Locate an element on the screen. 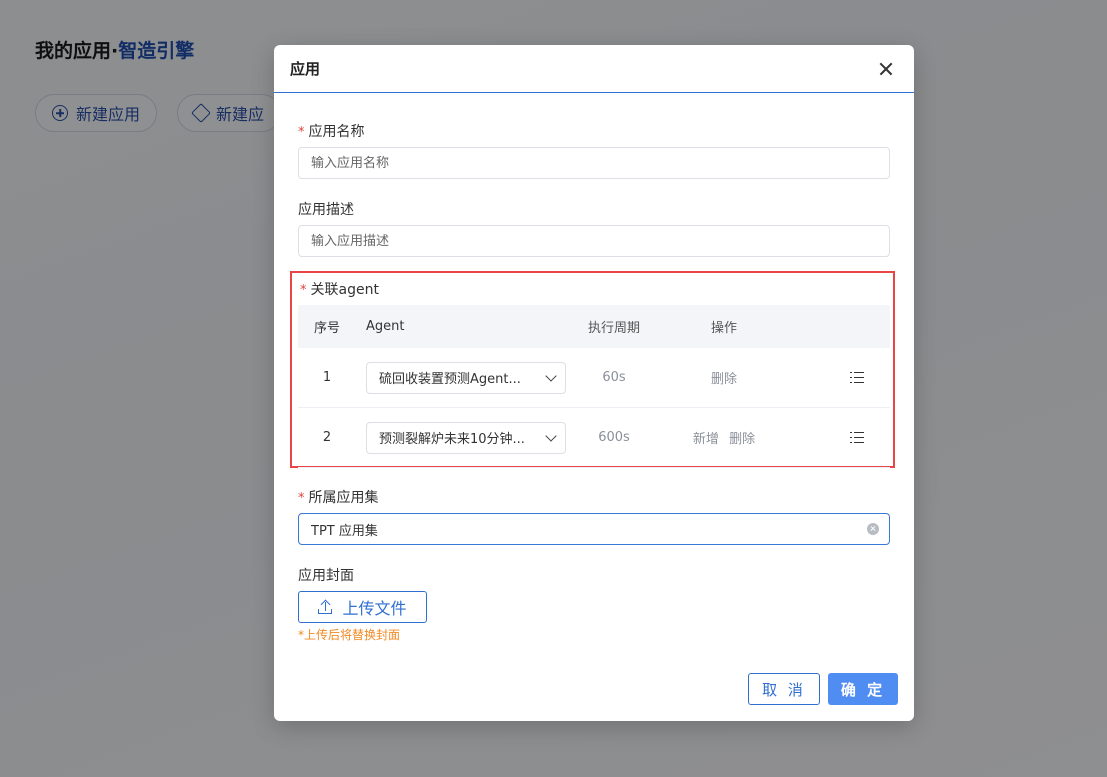  row-seq: 1 is located at coordinates (327, 377).